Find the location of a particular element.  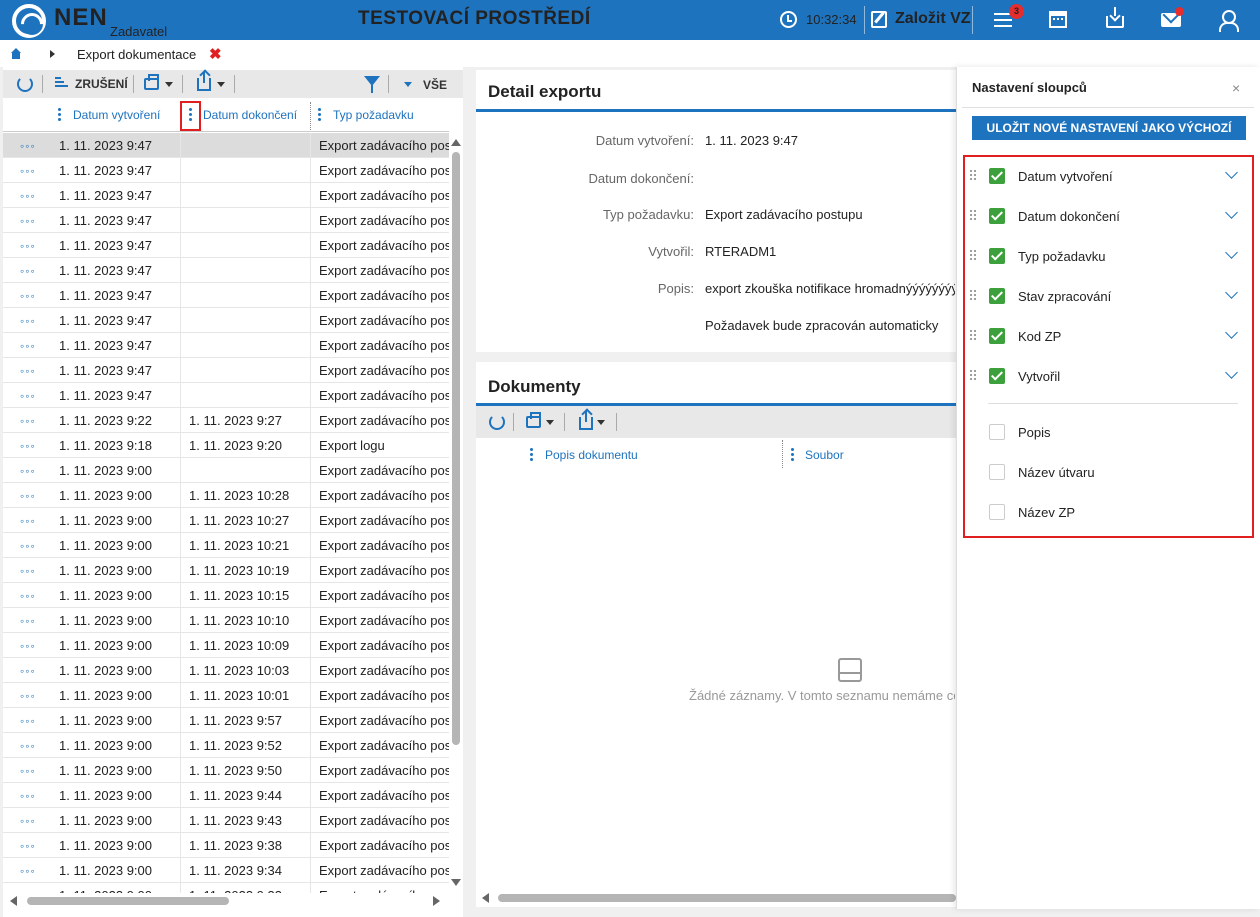

calendar-icon is located at coordinates (1058, 19).